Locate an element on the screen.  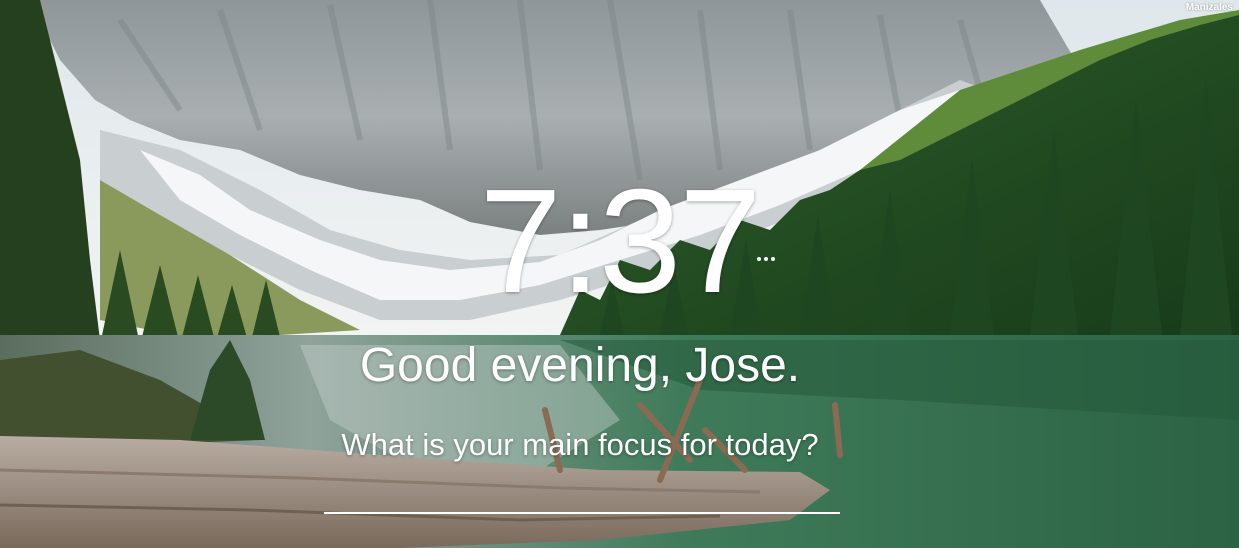
location-label: Manizales is located at coordinates (1209, 7).